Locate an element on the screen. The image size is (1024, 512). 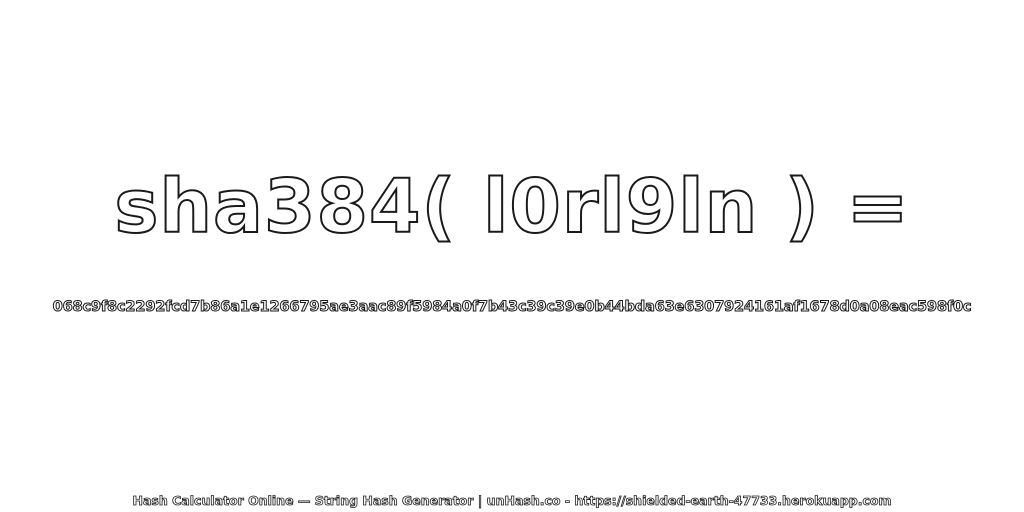
hash-expression-title: sha384( l0rl9ln ) = is located at coordinates (511, 207).